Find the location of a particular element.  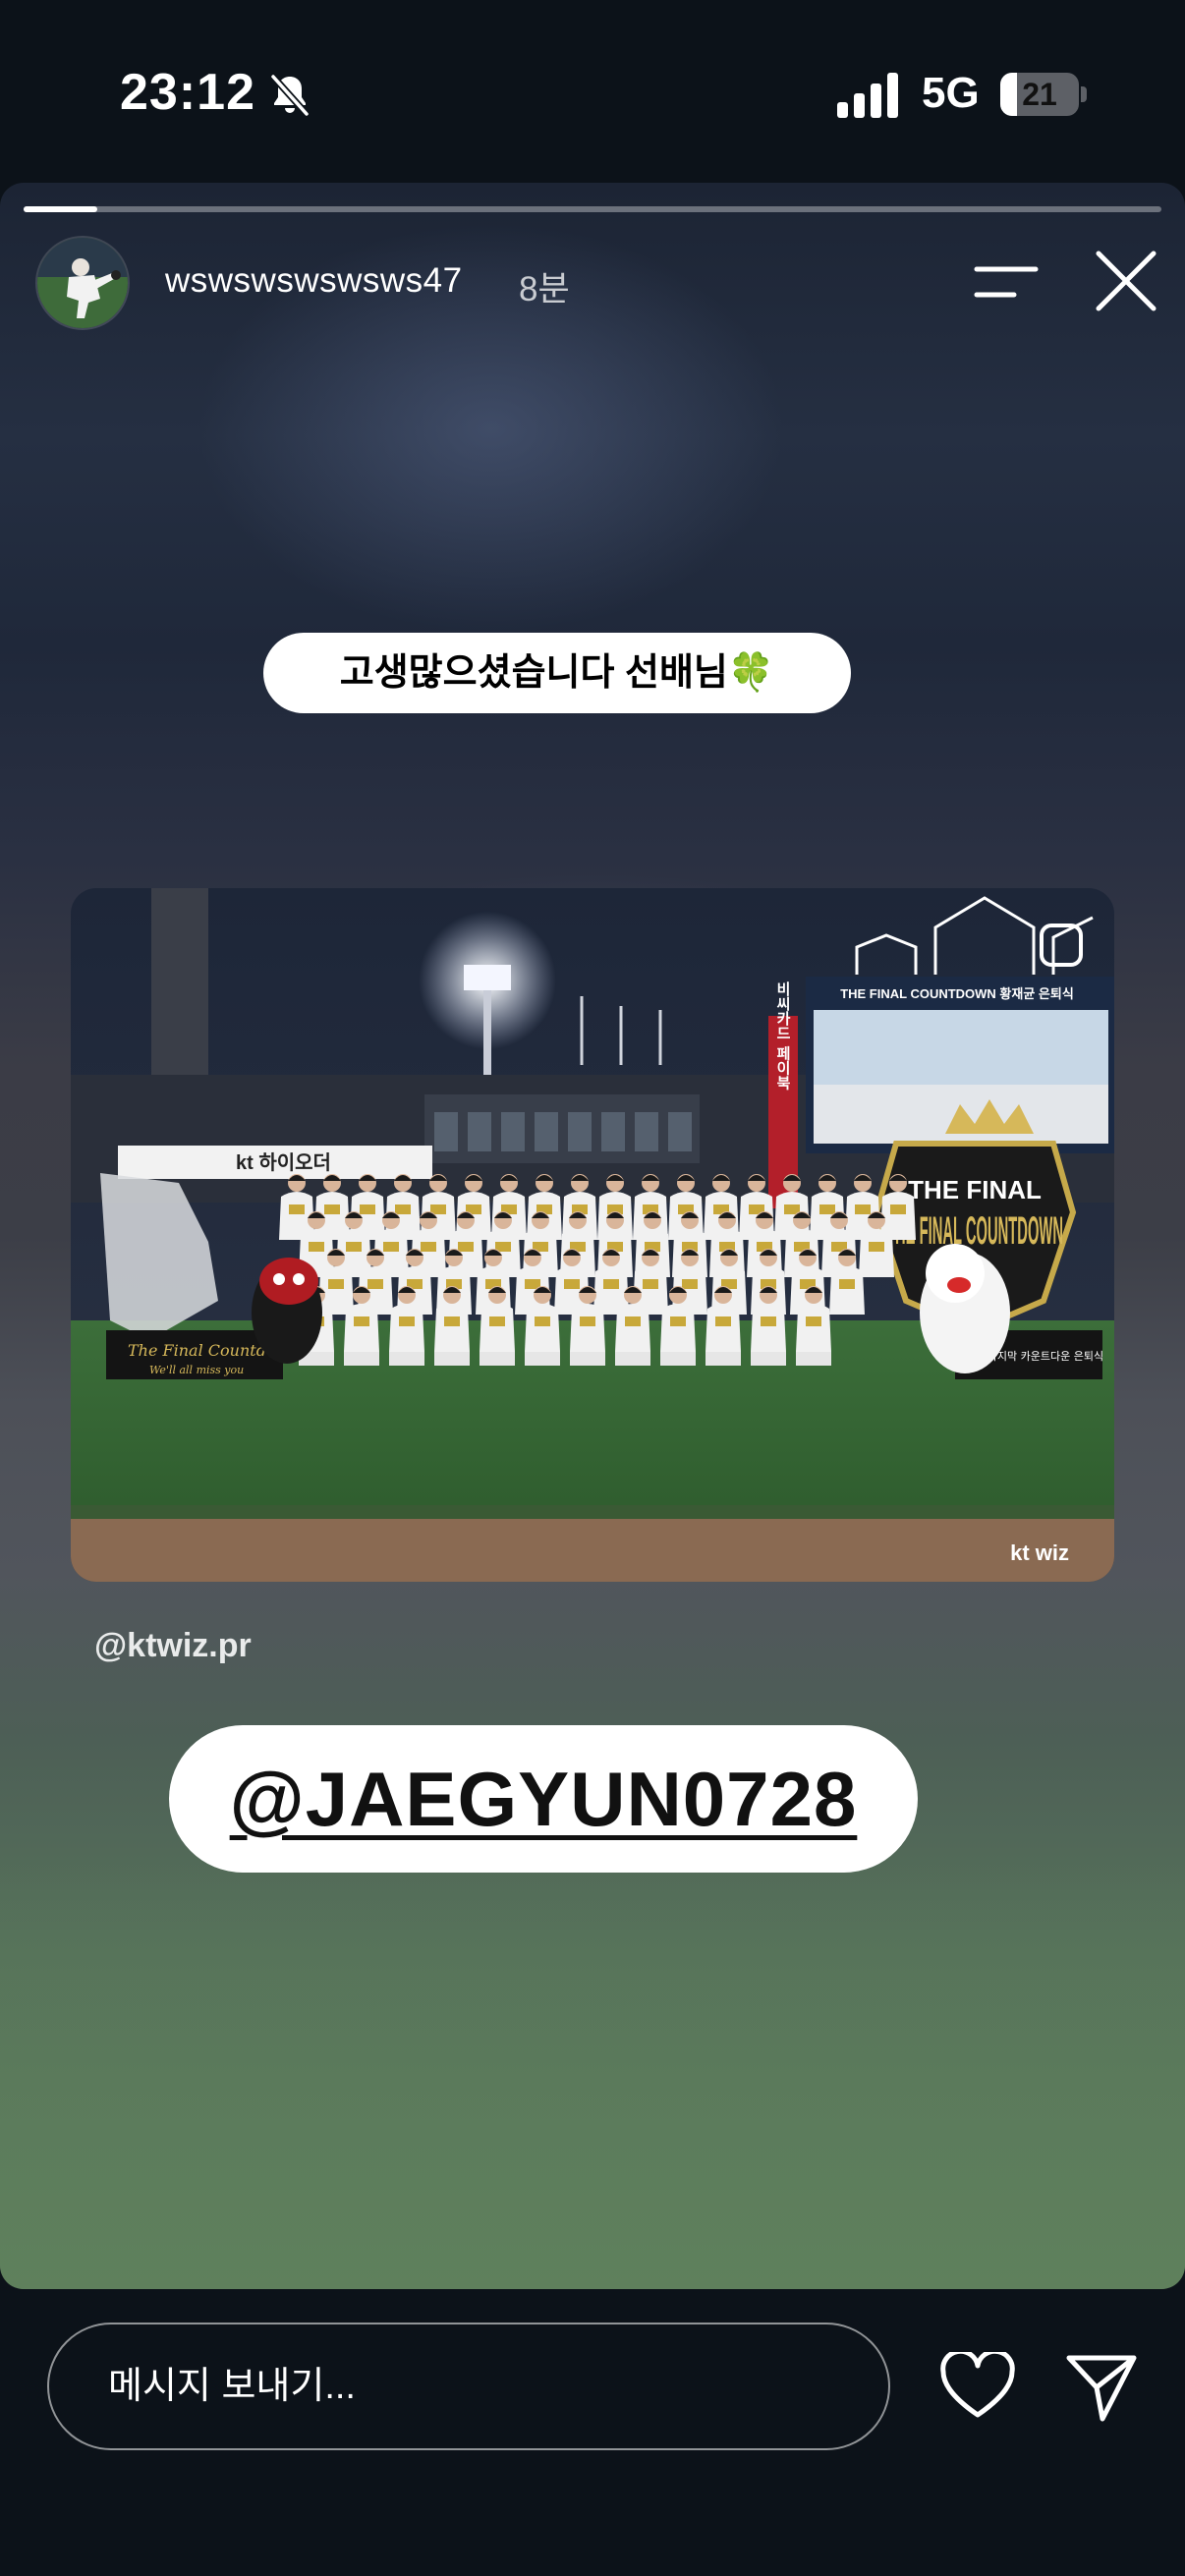

vertical-sign-text: 비씨카드 페이북 is located at coordinates (783, 1036).